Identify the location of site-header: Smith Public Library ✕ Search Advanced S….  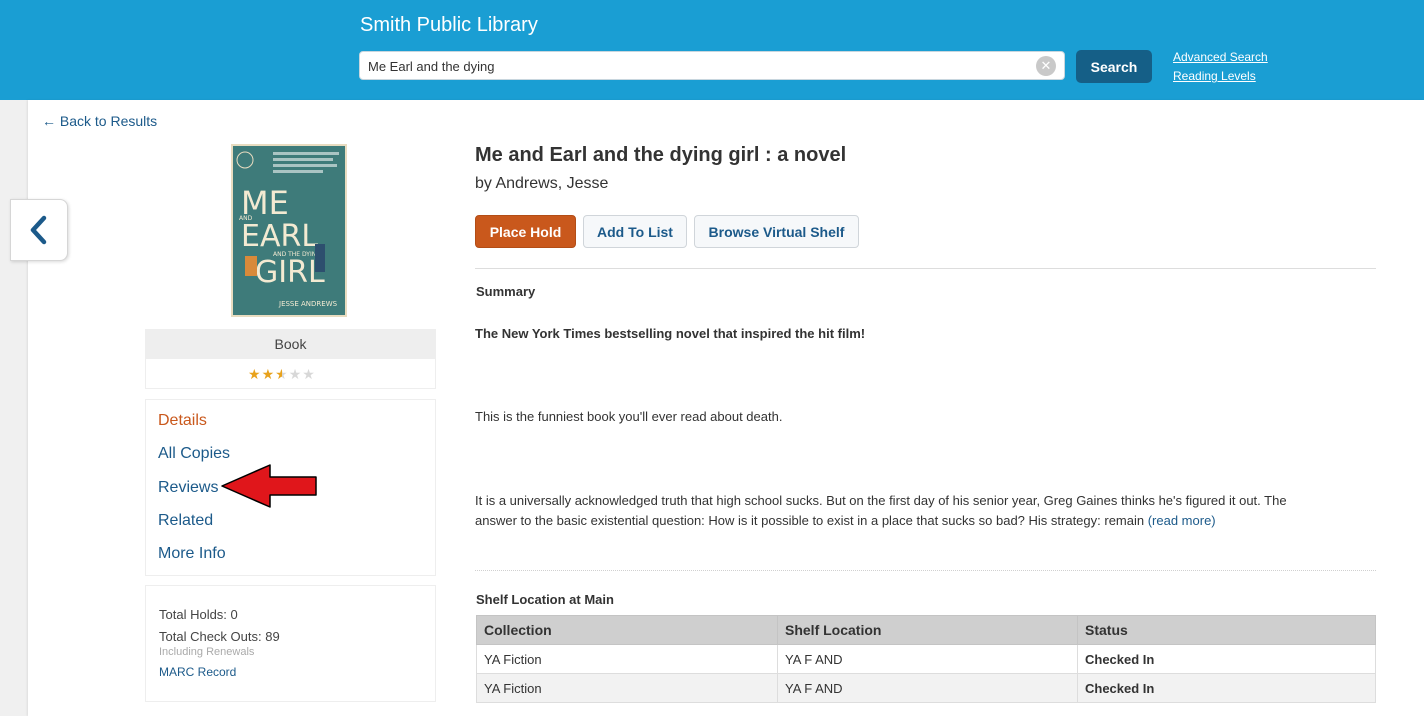
(712, 50).